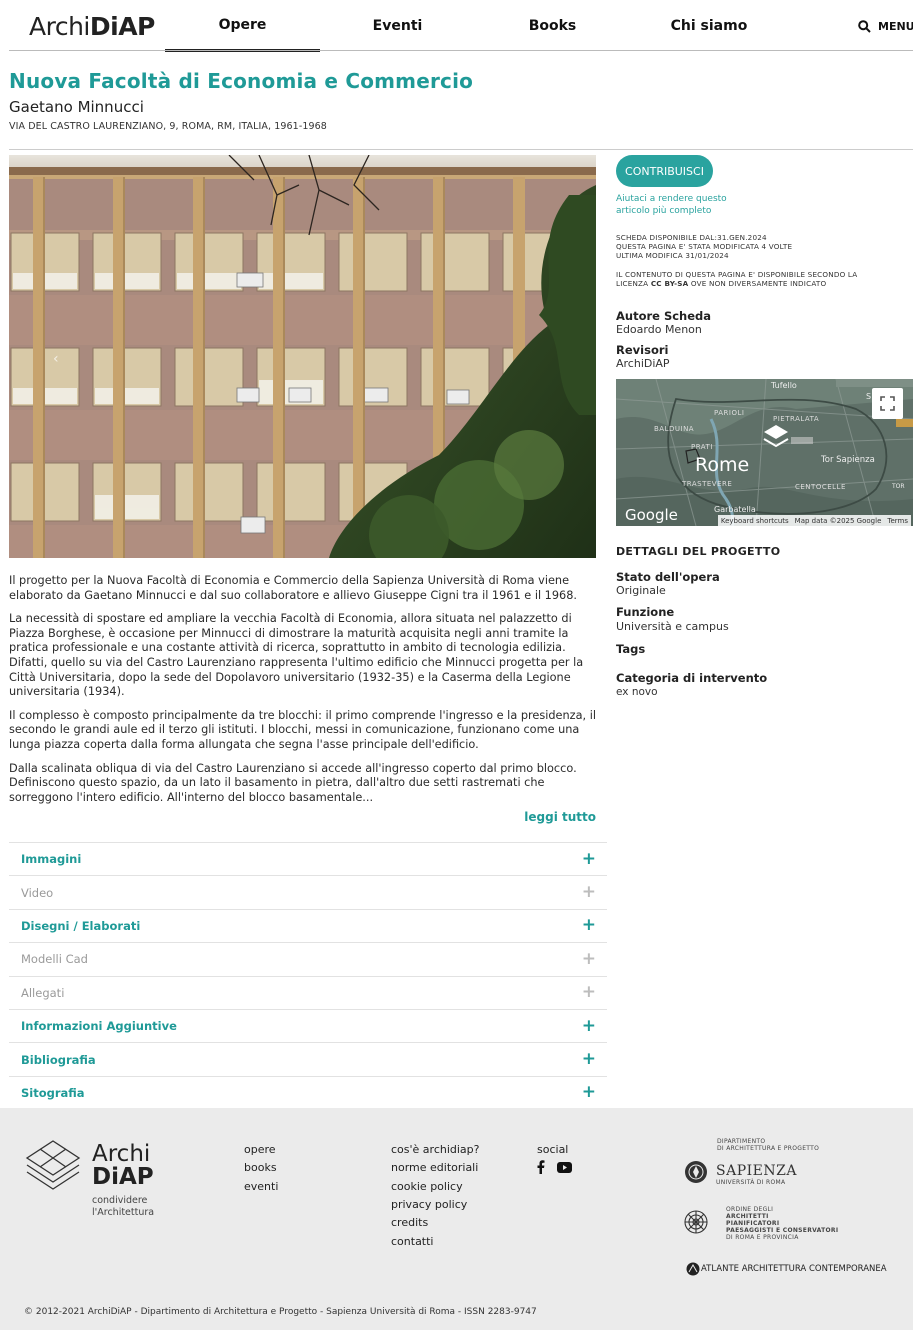  I want to click on site-logo: ArchiDiAP, so click(92, 26).